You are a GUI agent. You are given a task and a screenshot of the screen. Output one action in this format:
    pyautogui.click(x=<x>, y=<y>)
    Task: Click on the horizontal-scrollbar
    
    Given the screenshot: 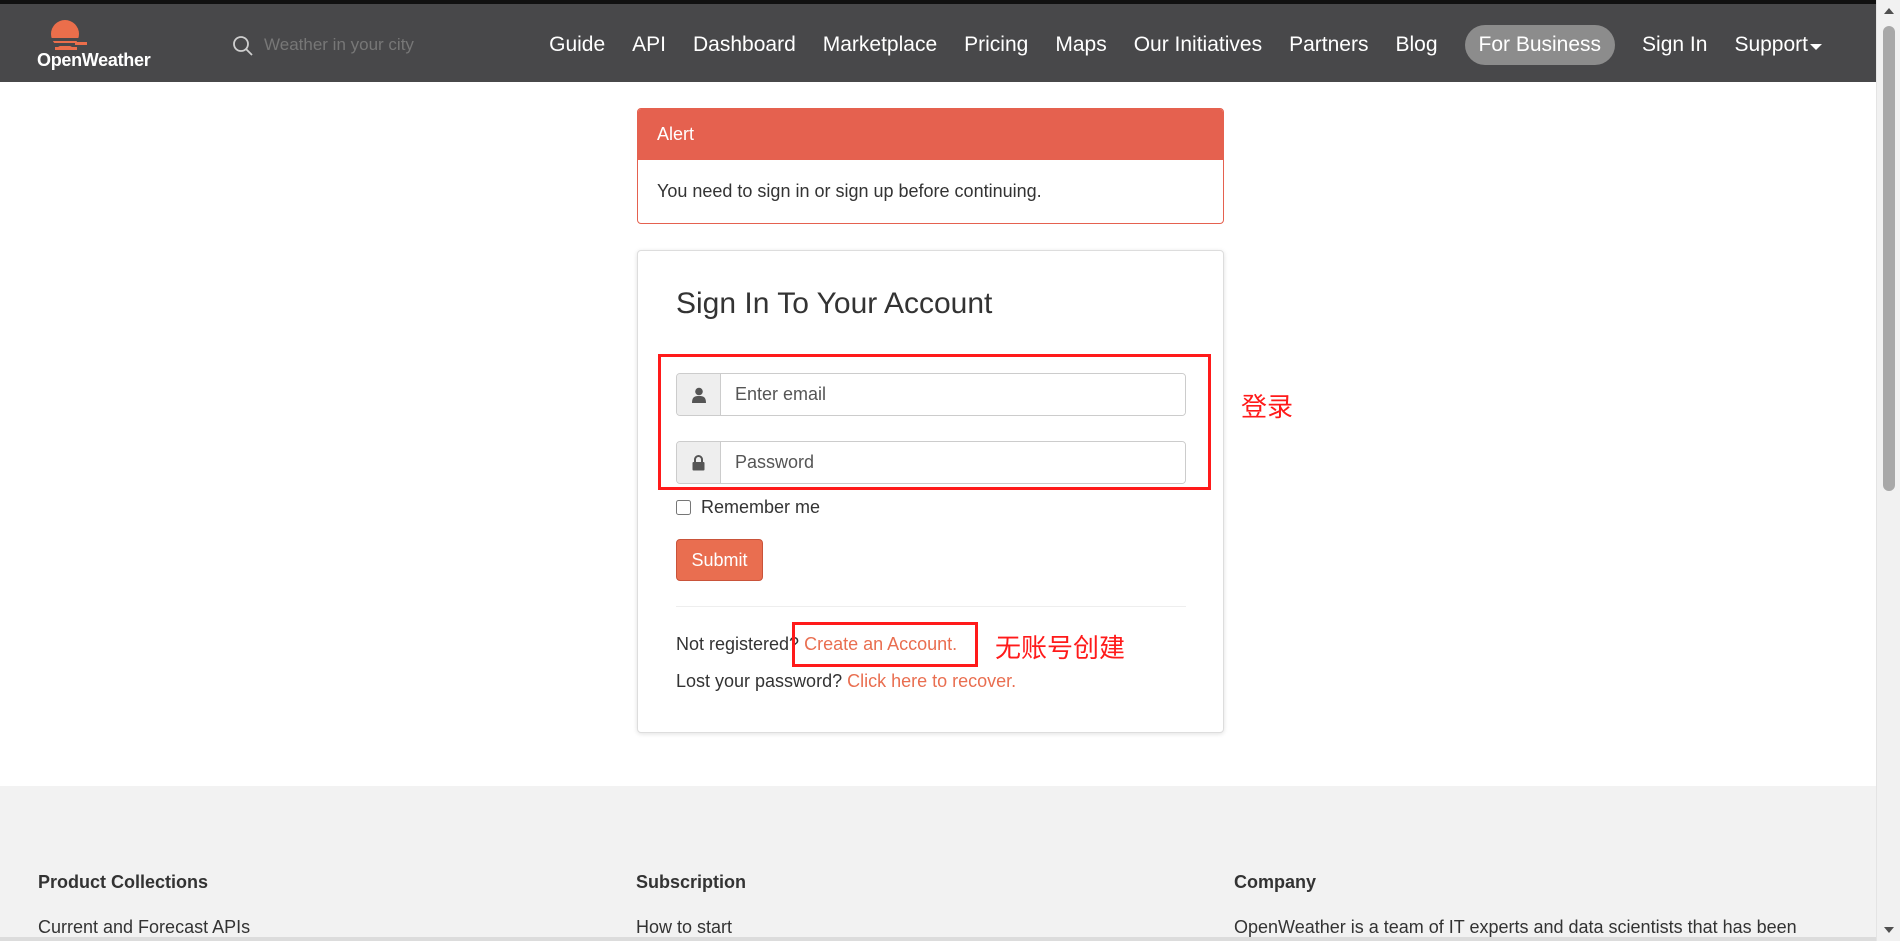 What is the action you would take?
    pyautogui.click(x=938, y=939)
    